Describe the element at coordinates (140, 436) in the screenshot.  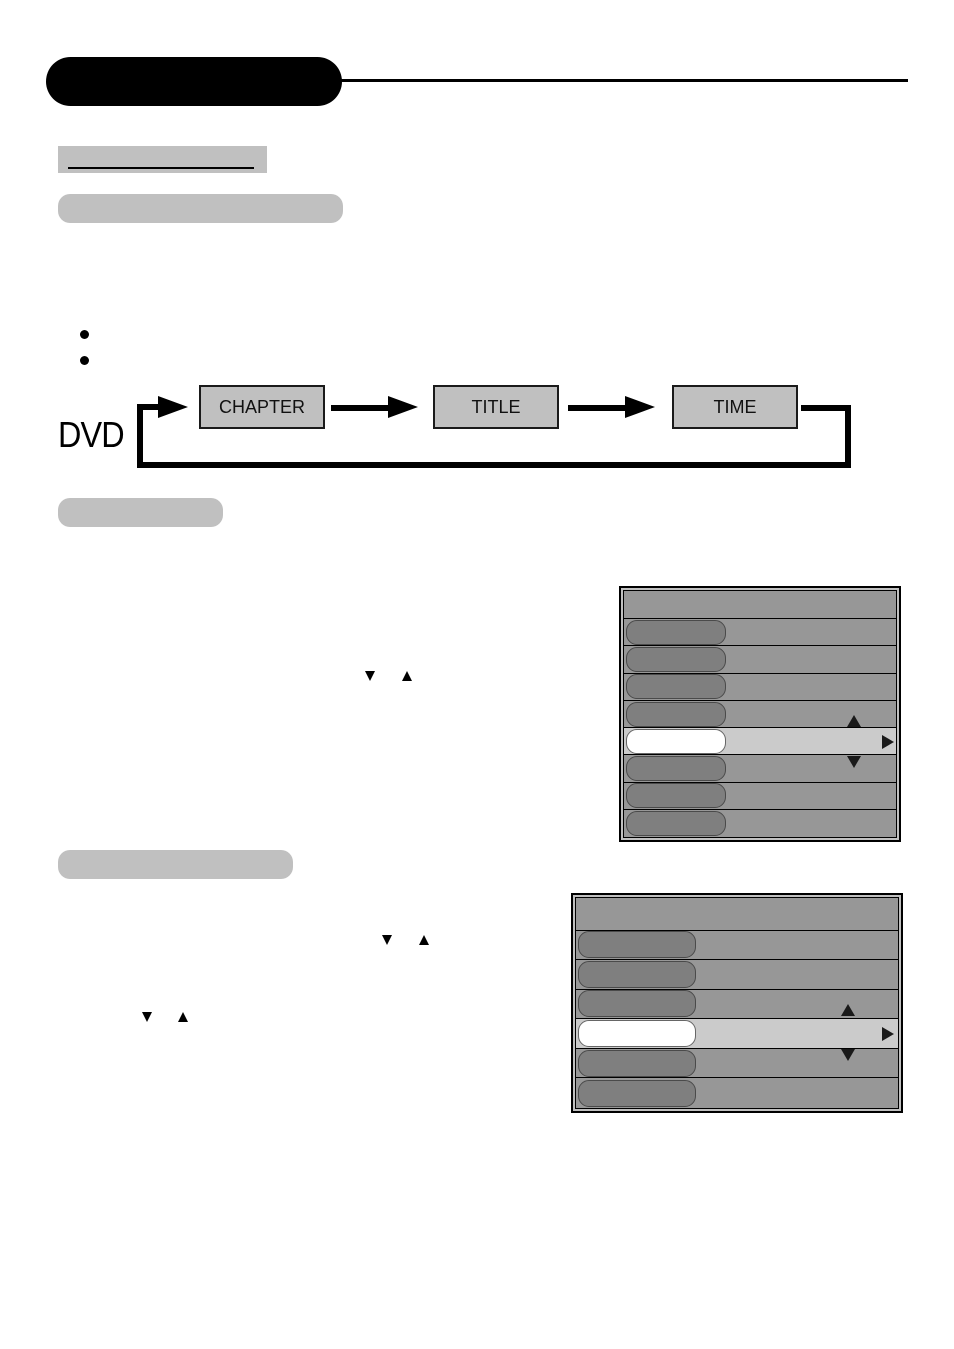
I see `loop-line-left-vertical` at that location.